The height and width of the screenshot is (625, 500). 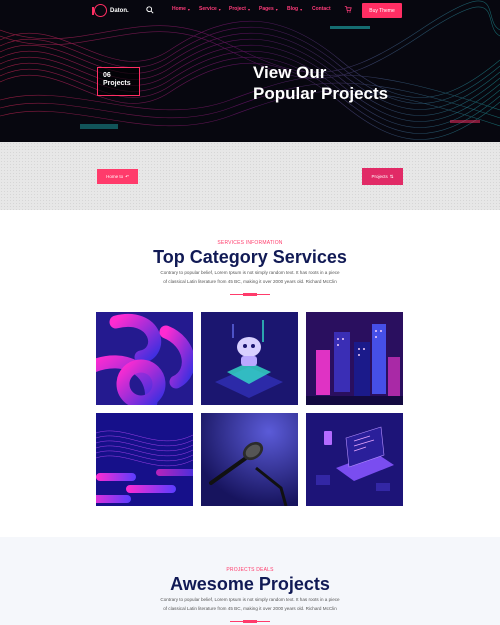 I want to click on menu-item-pages: Pages ▾, so click(x=273, y=9).